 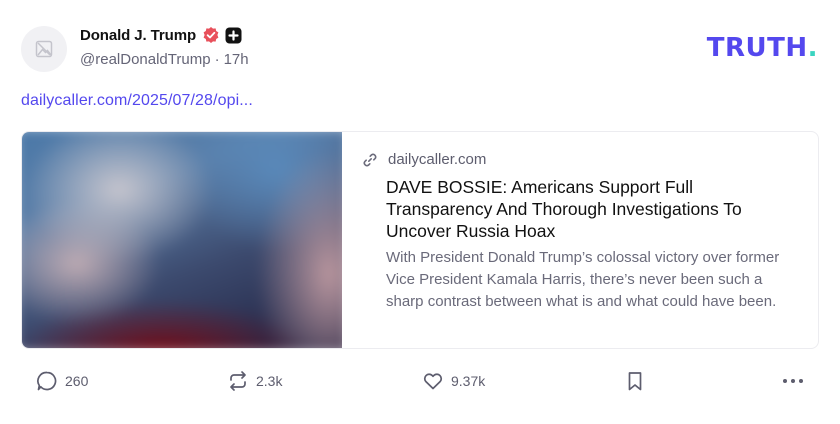 What do you see at coordinates (468, 381) in the screenshot?
I see `like-count: 9.37k` at bounding box center [468, 381].